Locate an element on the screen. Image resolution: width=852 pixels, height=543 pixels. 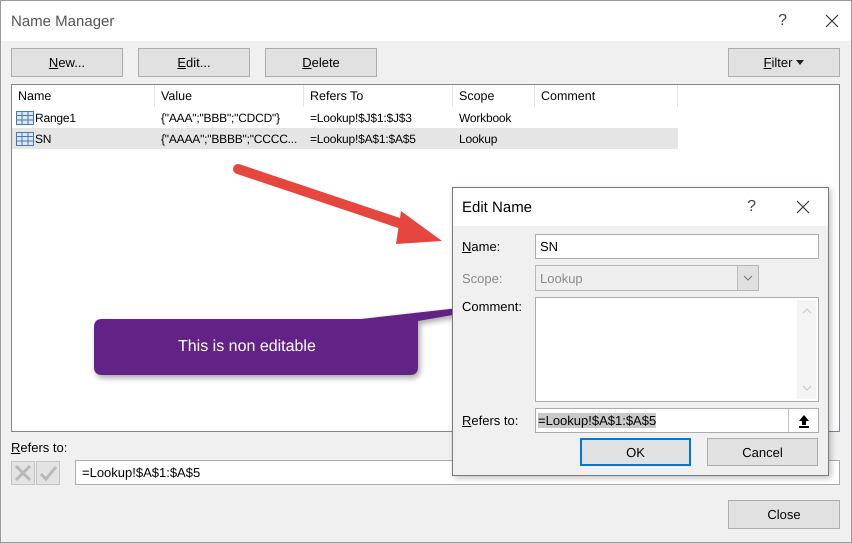
cross-icon is located at coordinates (23, 472).